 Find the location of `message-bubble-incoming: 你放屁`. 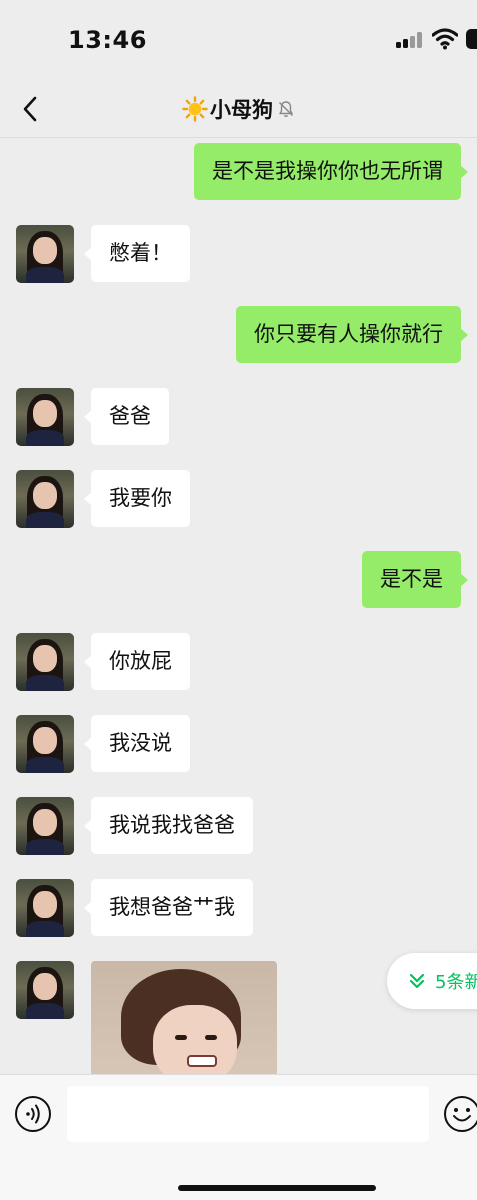

message-bubble-incoming: 你放屁 is located at coordinates (137, 661).